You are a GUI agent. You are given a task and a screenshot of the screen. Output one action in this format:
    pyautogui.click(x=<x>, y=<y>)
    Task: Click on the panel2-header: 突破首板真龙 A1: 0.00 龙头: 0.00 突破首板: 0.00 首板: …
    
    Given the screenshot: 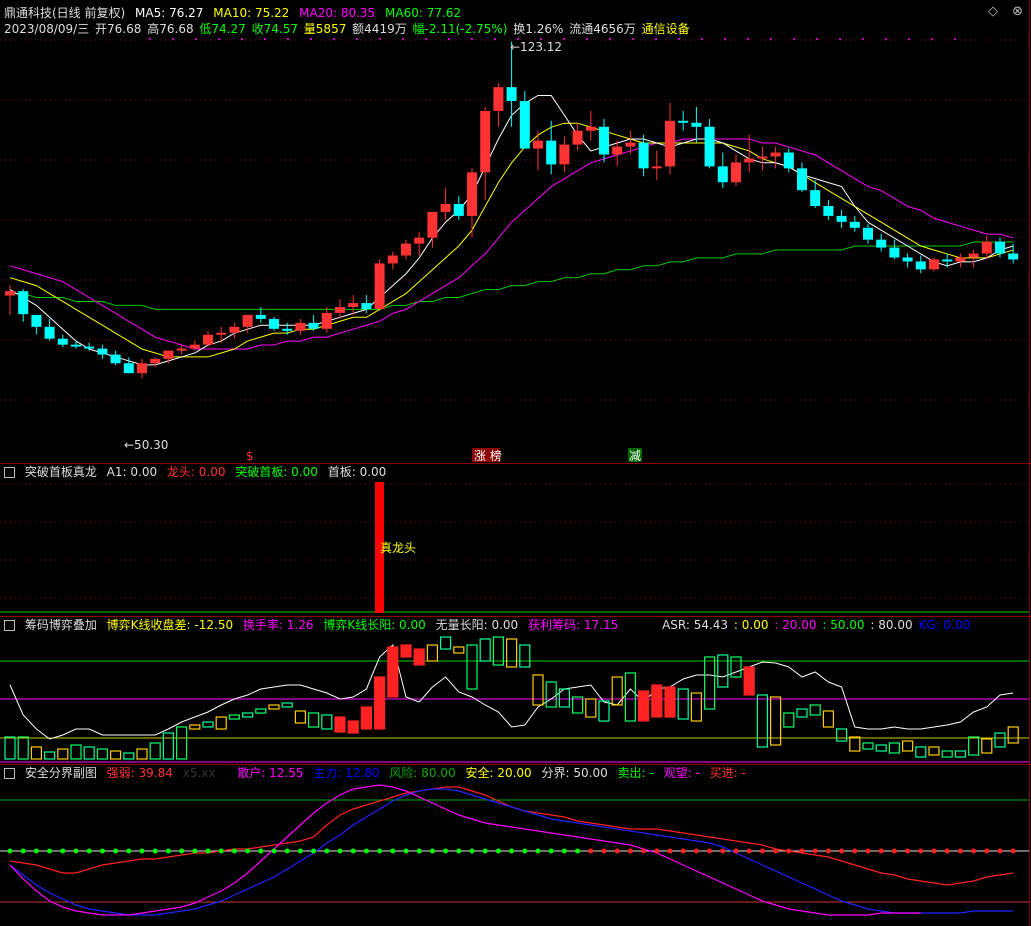 What is the action you would take?
    pyautogui.click(x=198, y=472)
    